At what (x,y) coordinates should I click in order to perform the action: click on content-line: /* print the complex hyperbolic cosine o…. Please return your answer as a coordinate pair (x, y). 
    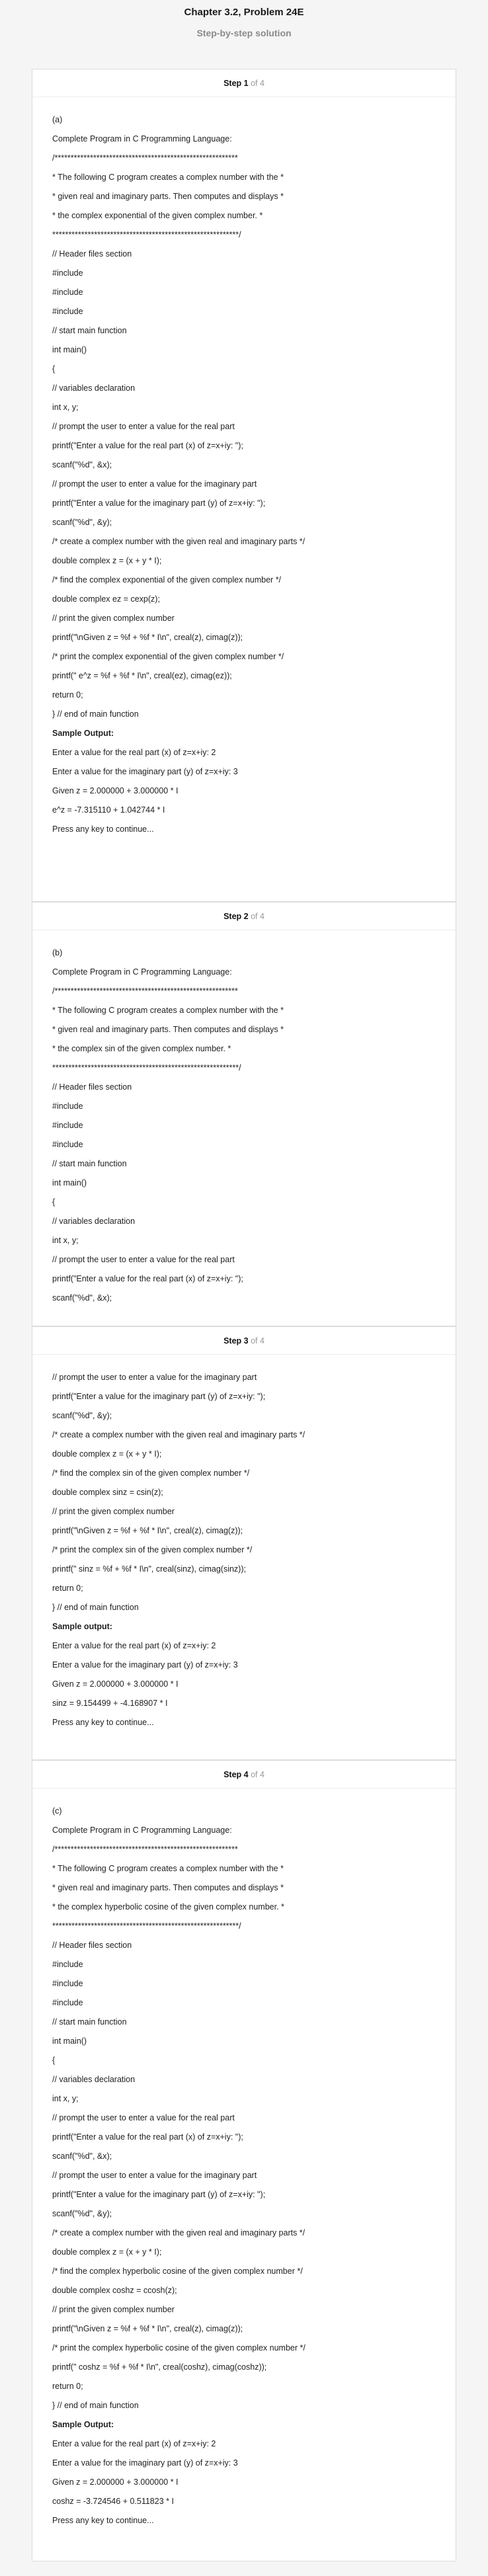
    Looking at the image, I should click on (179, 2348).